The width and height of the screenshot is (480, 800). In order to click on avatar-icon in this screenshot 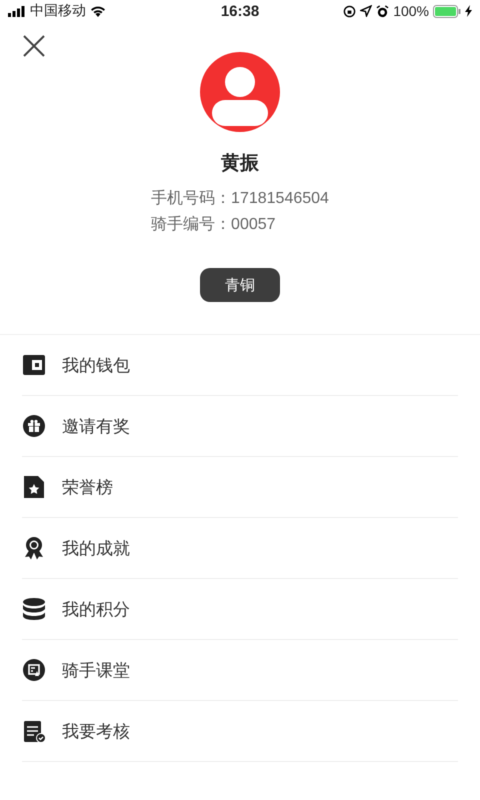, I will do `click(240, 92)`.